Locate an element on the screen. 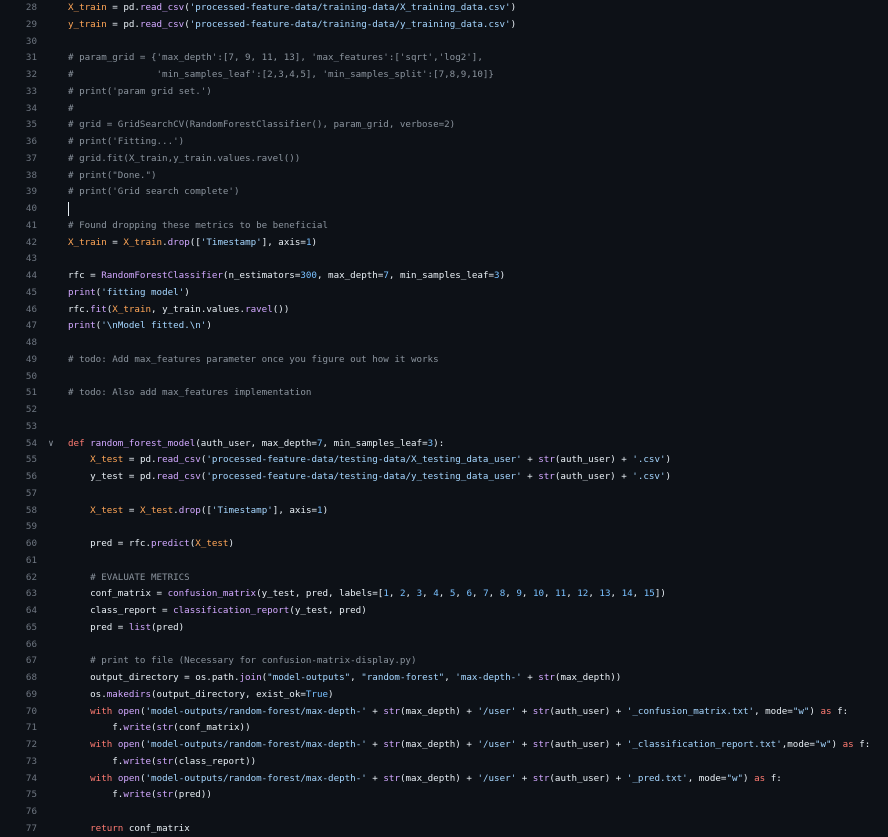 This screenshot has width=888, height=837. code-token: '_confusion_matrix.txt' is located at coordinates (690, 711).